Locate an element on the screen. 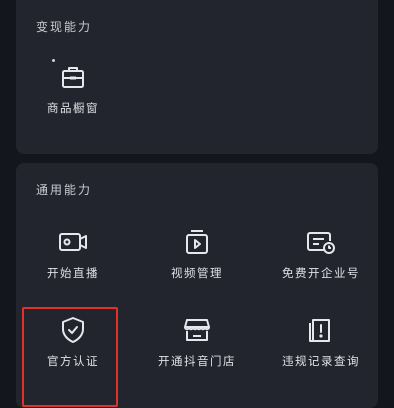  live-camera-icon is located at coordinates (73, 242).